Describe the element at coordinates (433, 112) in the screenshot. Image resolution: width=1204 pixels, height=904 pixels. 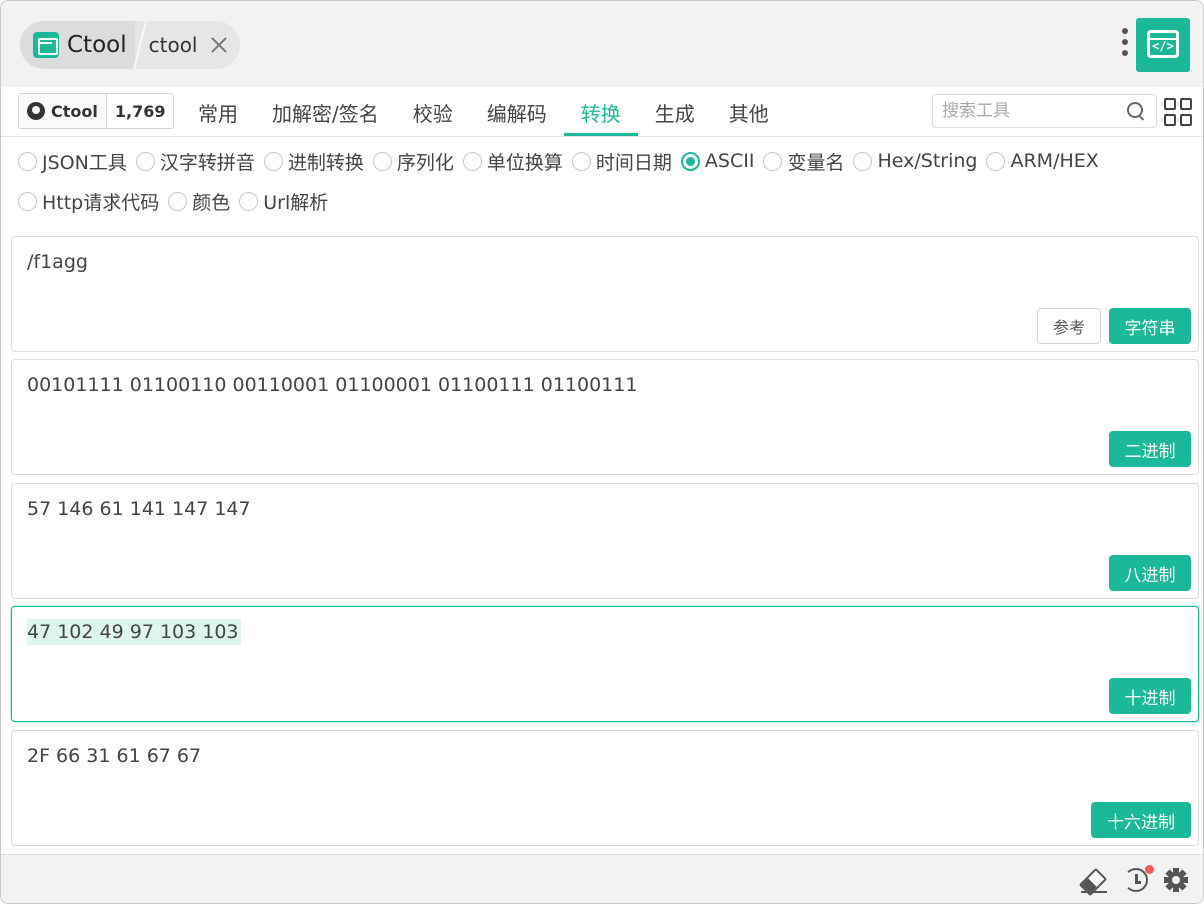
I see `tab-2: 校验` at that location.